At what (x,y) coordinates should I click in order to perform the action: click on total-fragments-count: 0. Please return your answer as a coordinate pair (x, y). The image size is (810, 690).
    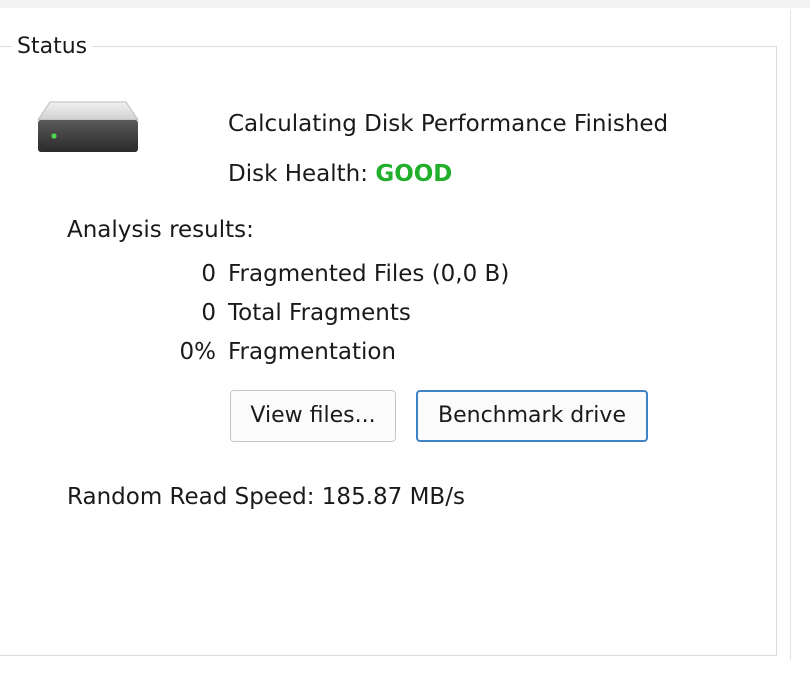
    Looking at the image, I should click on (208, 313).